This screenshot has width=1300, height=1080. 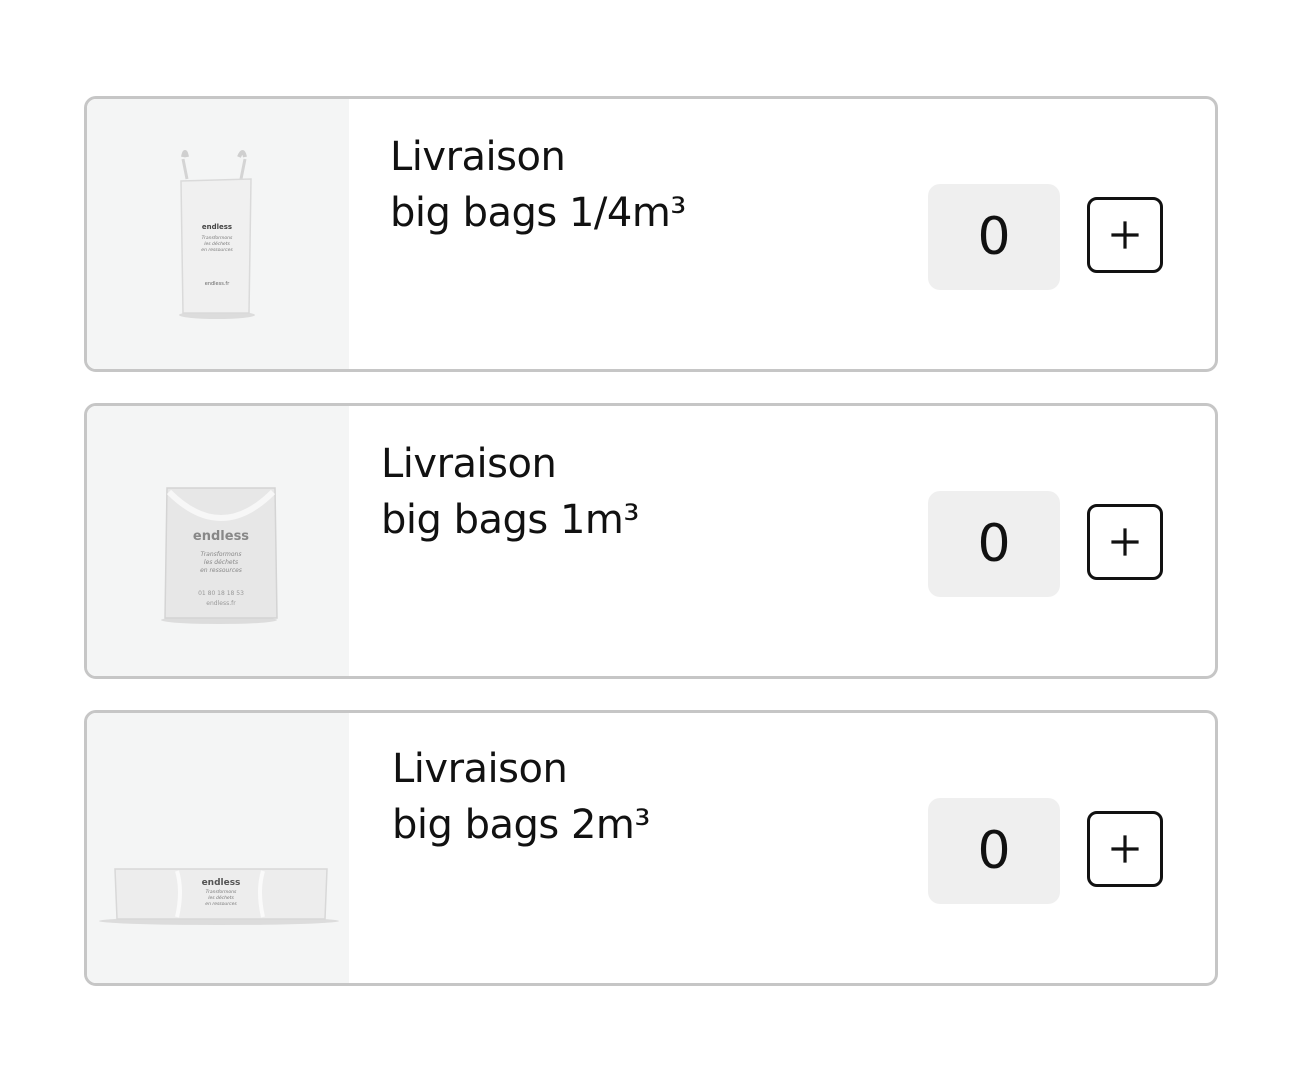 What do you see at coordinates (510, 492) in the screenshot?
I see `product-title: Livraison big bags 1m³` at bounding box center [510, 492].